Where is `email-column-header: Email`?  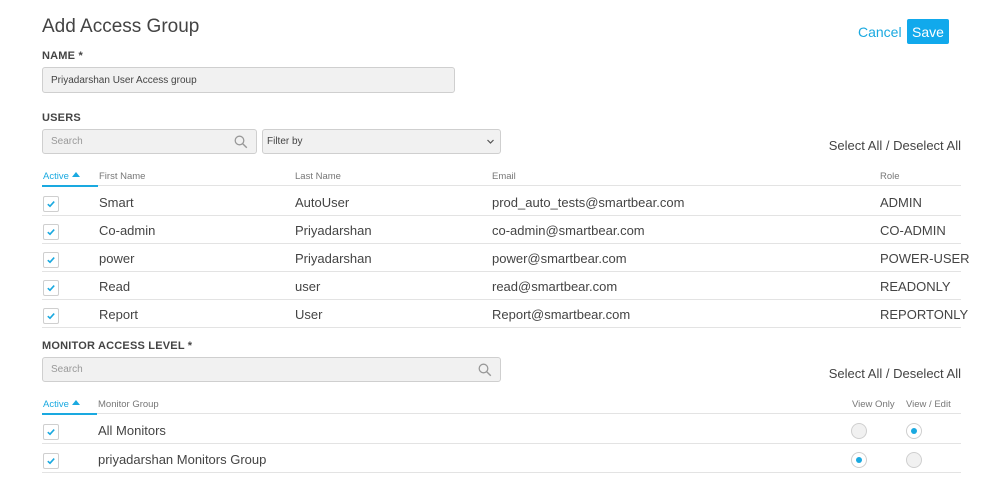 email-column-header: Email is located at coordinates (504, 176).